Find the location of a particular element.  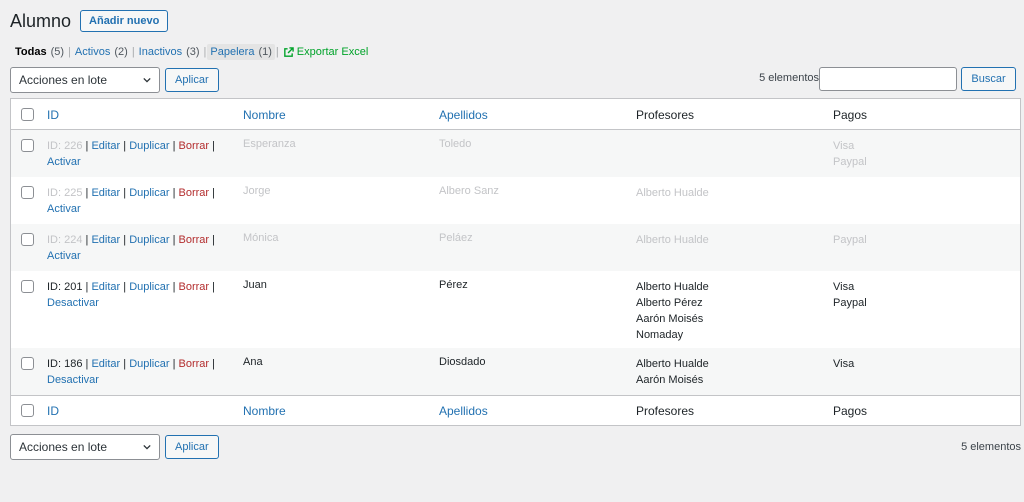

row-apellidos: Toledo is located at coordinates (455, 144).